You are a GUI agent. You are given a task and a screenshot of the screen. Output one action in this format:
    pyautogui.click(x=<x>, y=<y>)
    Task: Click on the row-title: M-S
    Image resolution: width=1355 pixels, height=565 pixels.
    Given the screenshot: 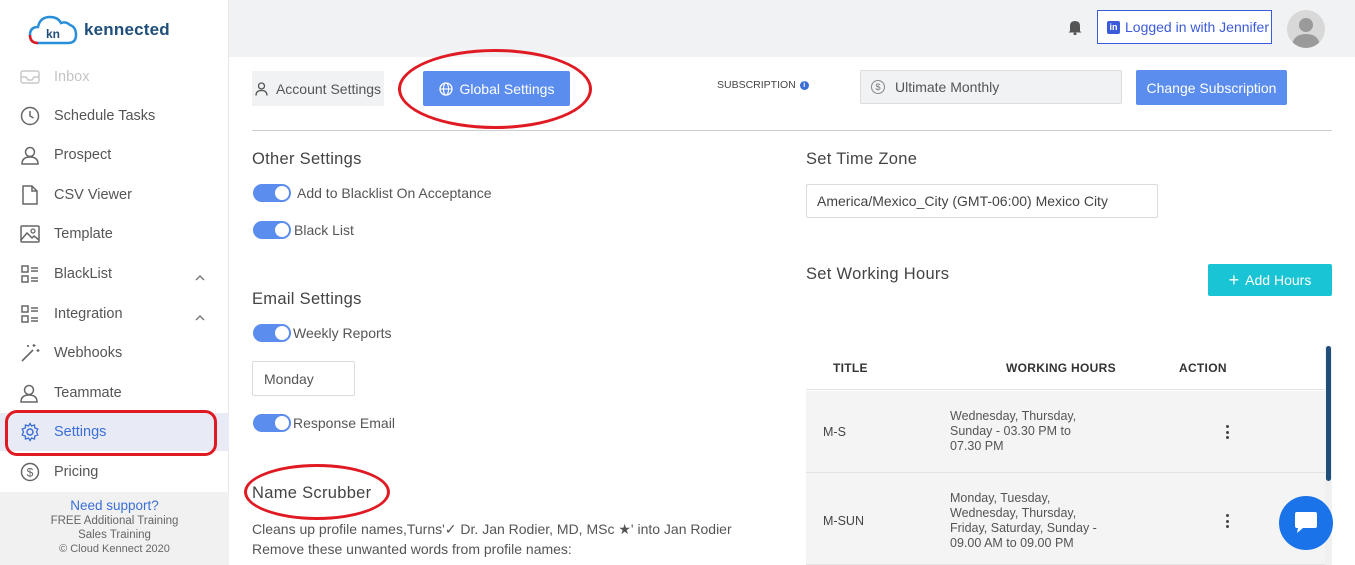 What is the action you would take?
    pyautogui.click(x=834, y=432)
    